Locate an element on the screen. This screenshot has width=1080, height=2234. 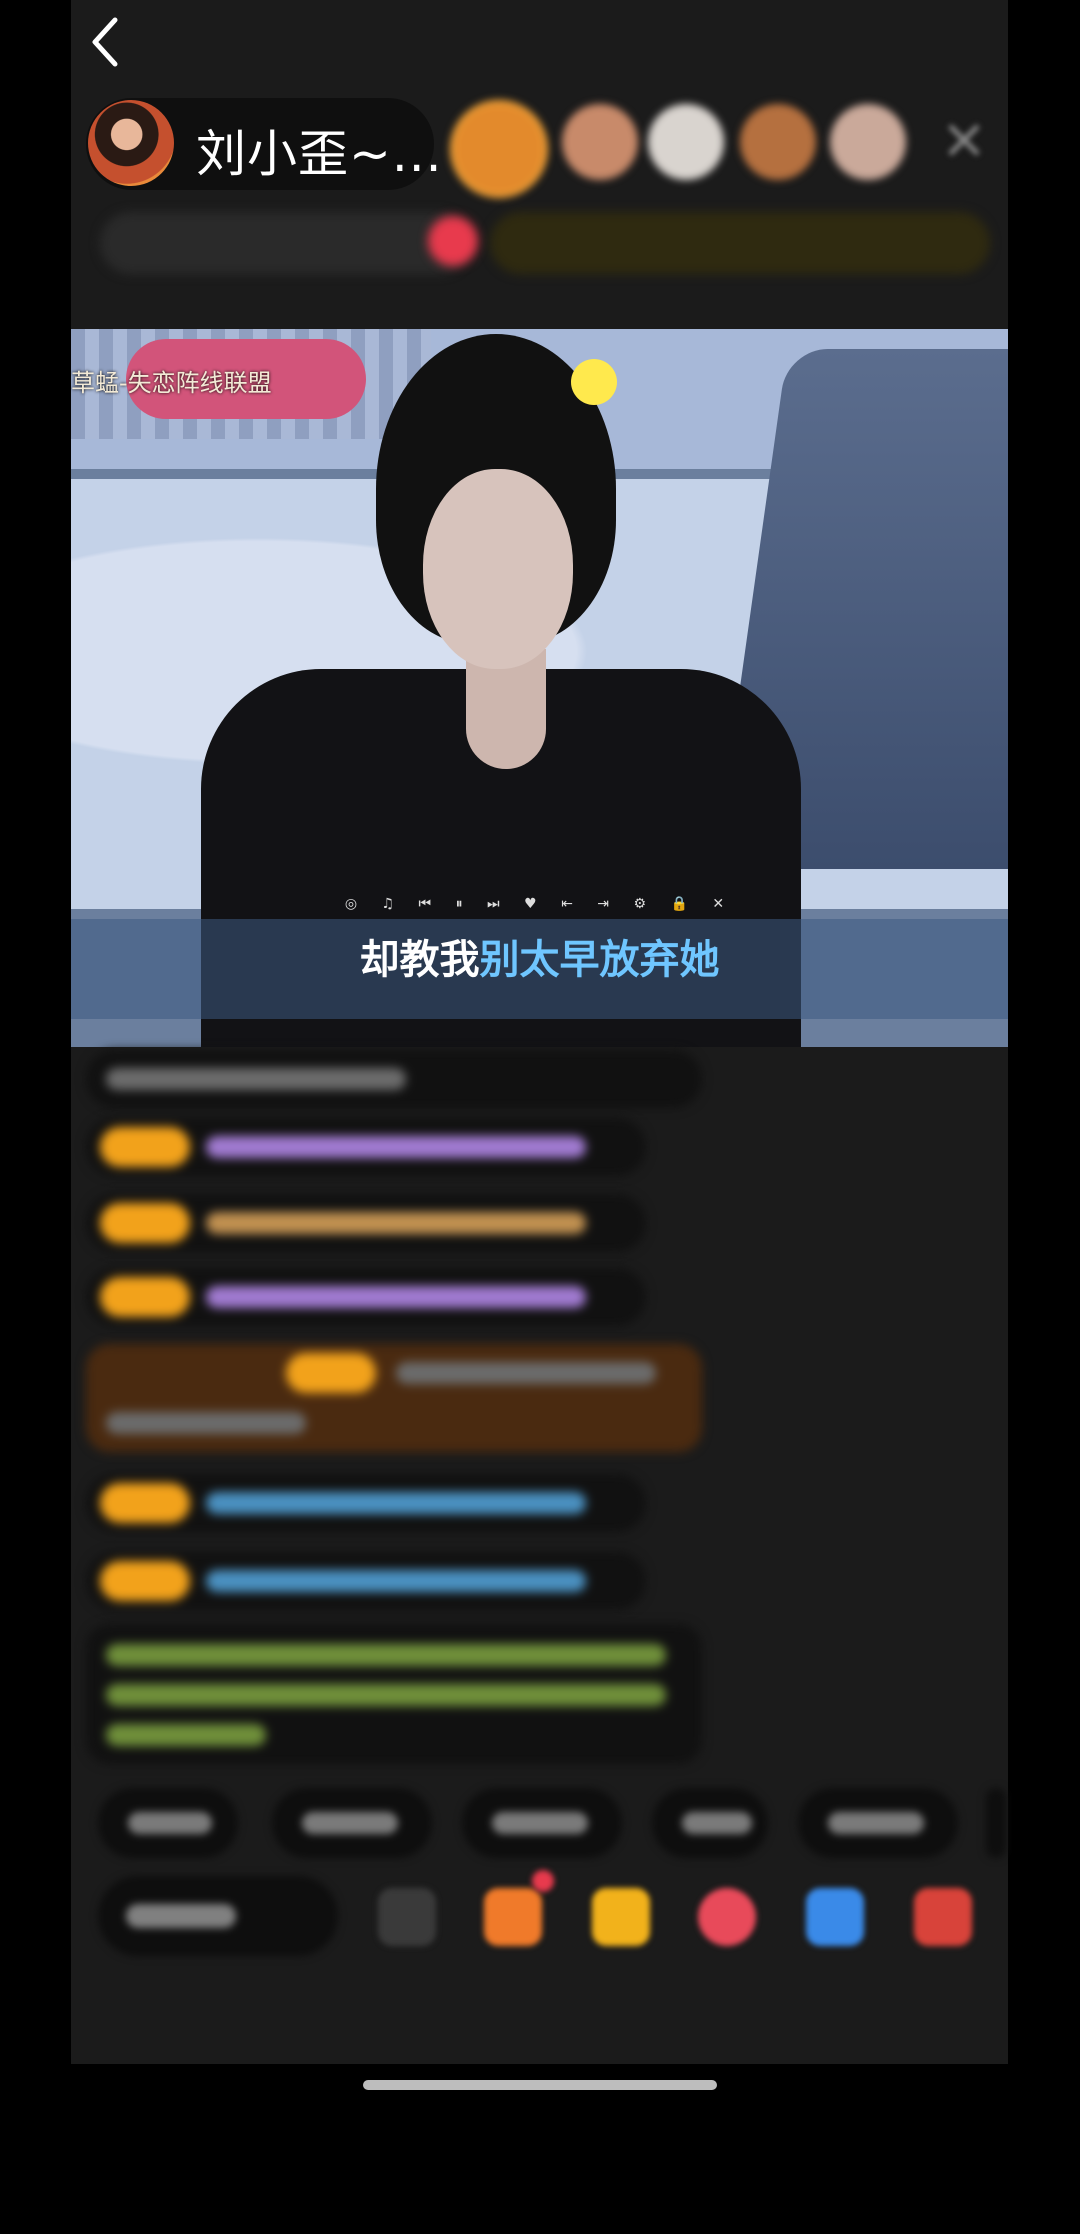
task-icon is located at coordinates (513, 1917).